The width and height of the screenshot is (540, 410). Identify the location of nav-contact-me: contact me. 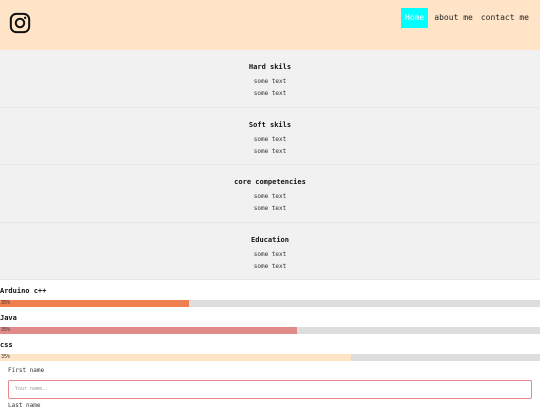
(505, 18).